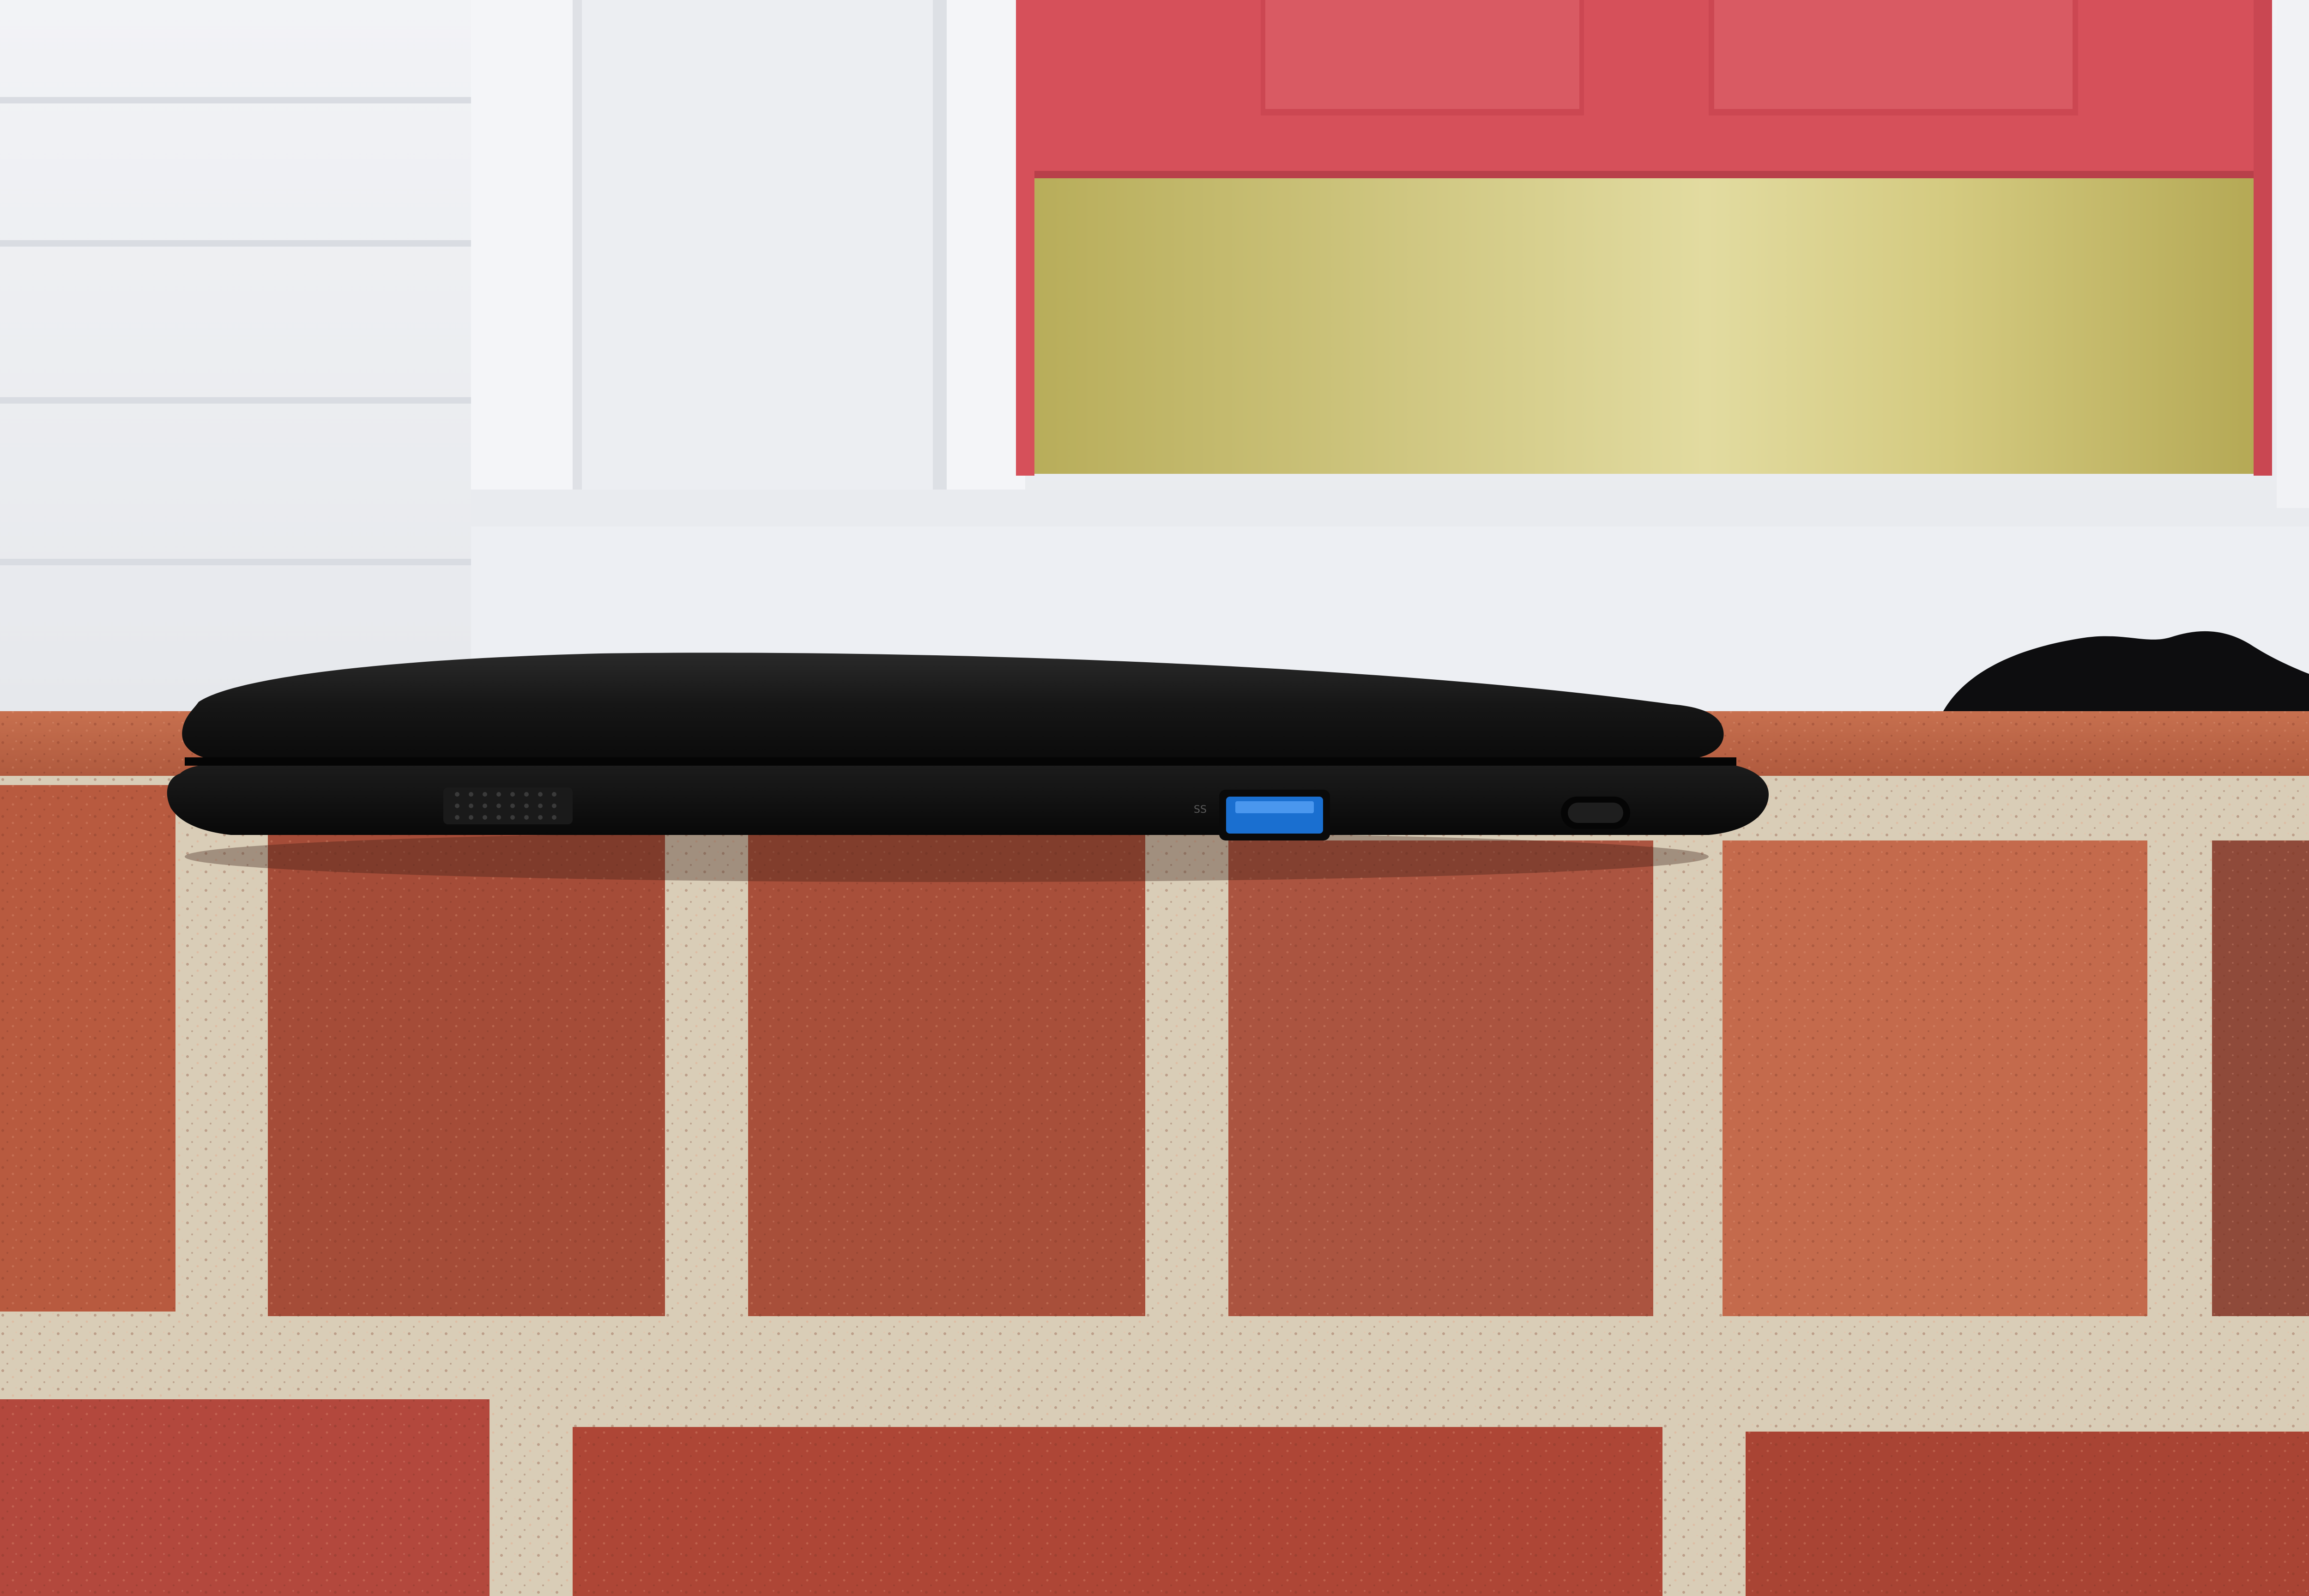 The height and width of the screenshot is (1596, 2309). What do you see at coordinates (508, 805) in the screenshot?
I see `speaker-grille` at bounding box center [508, 805].